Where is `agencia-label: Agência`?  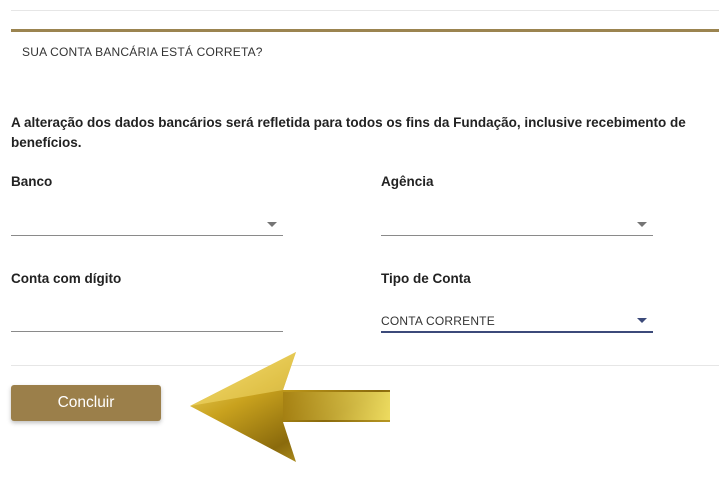
agencia-label: Agência is located at coordinates (407, 181).